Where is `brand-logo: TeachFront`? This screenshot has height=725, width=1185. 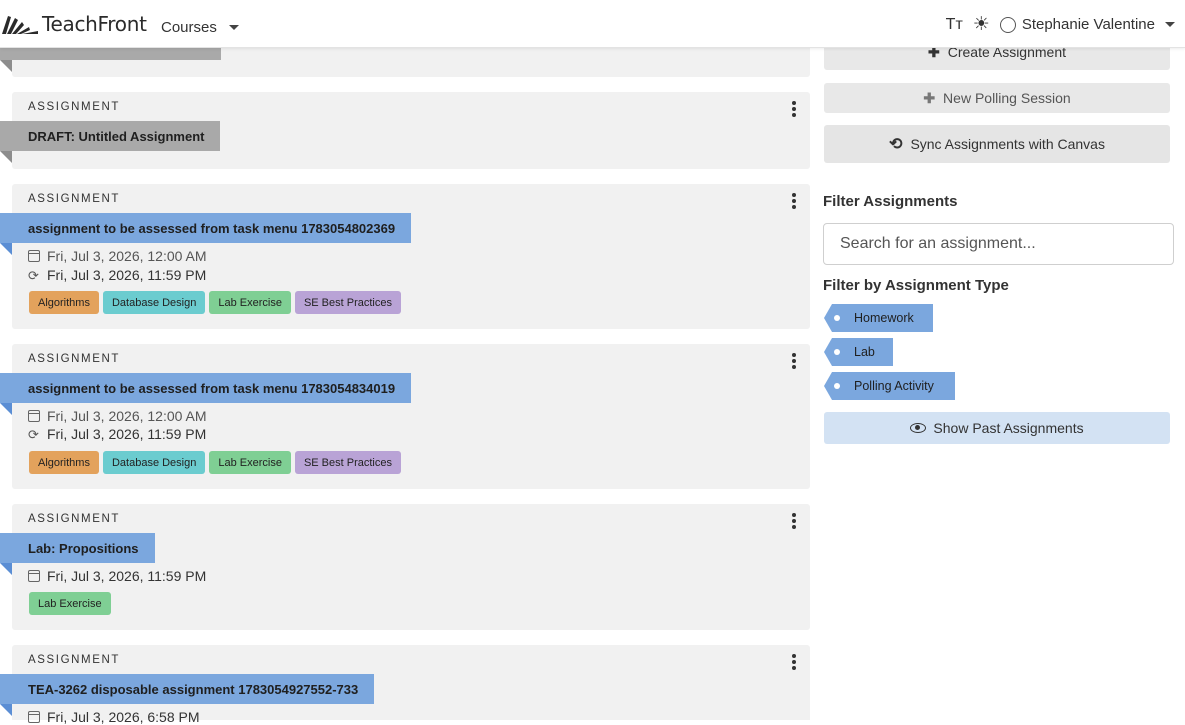 brand-logo: TeachFront is located at coordinates (73, 24).